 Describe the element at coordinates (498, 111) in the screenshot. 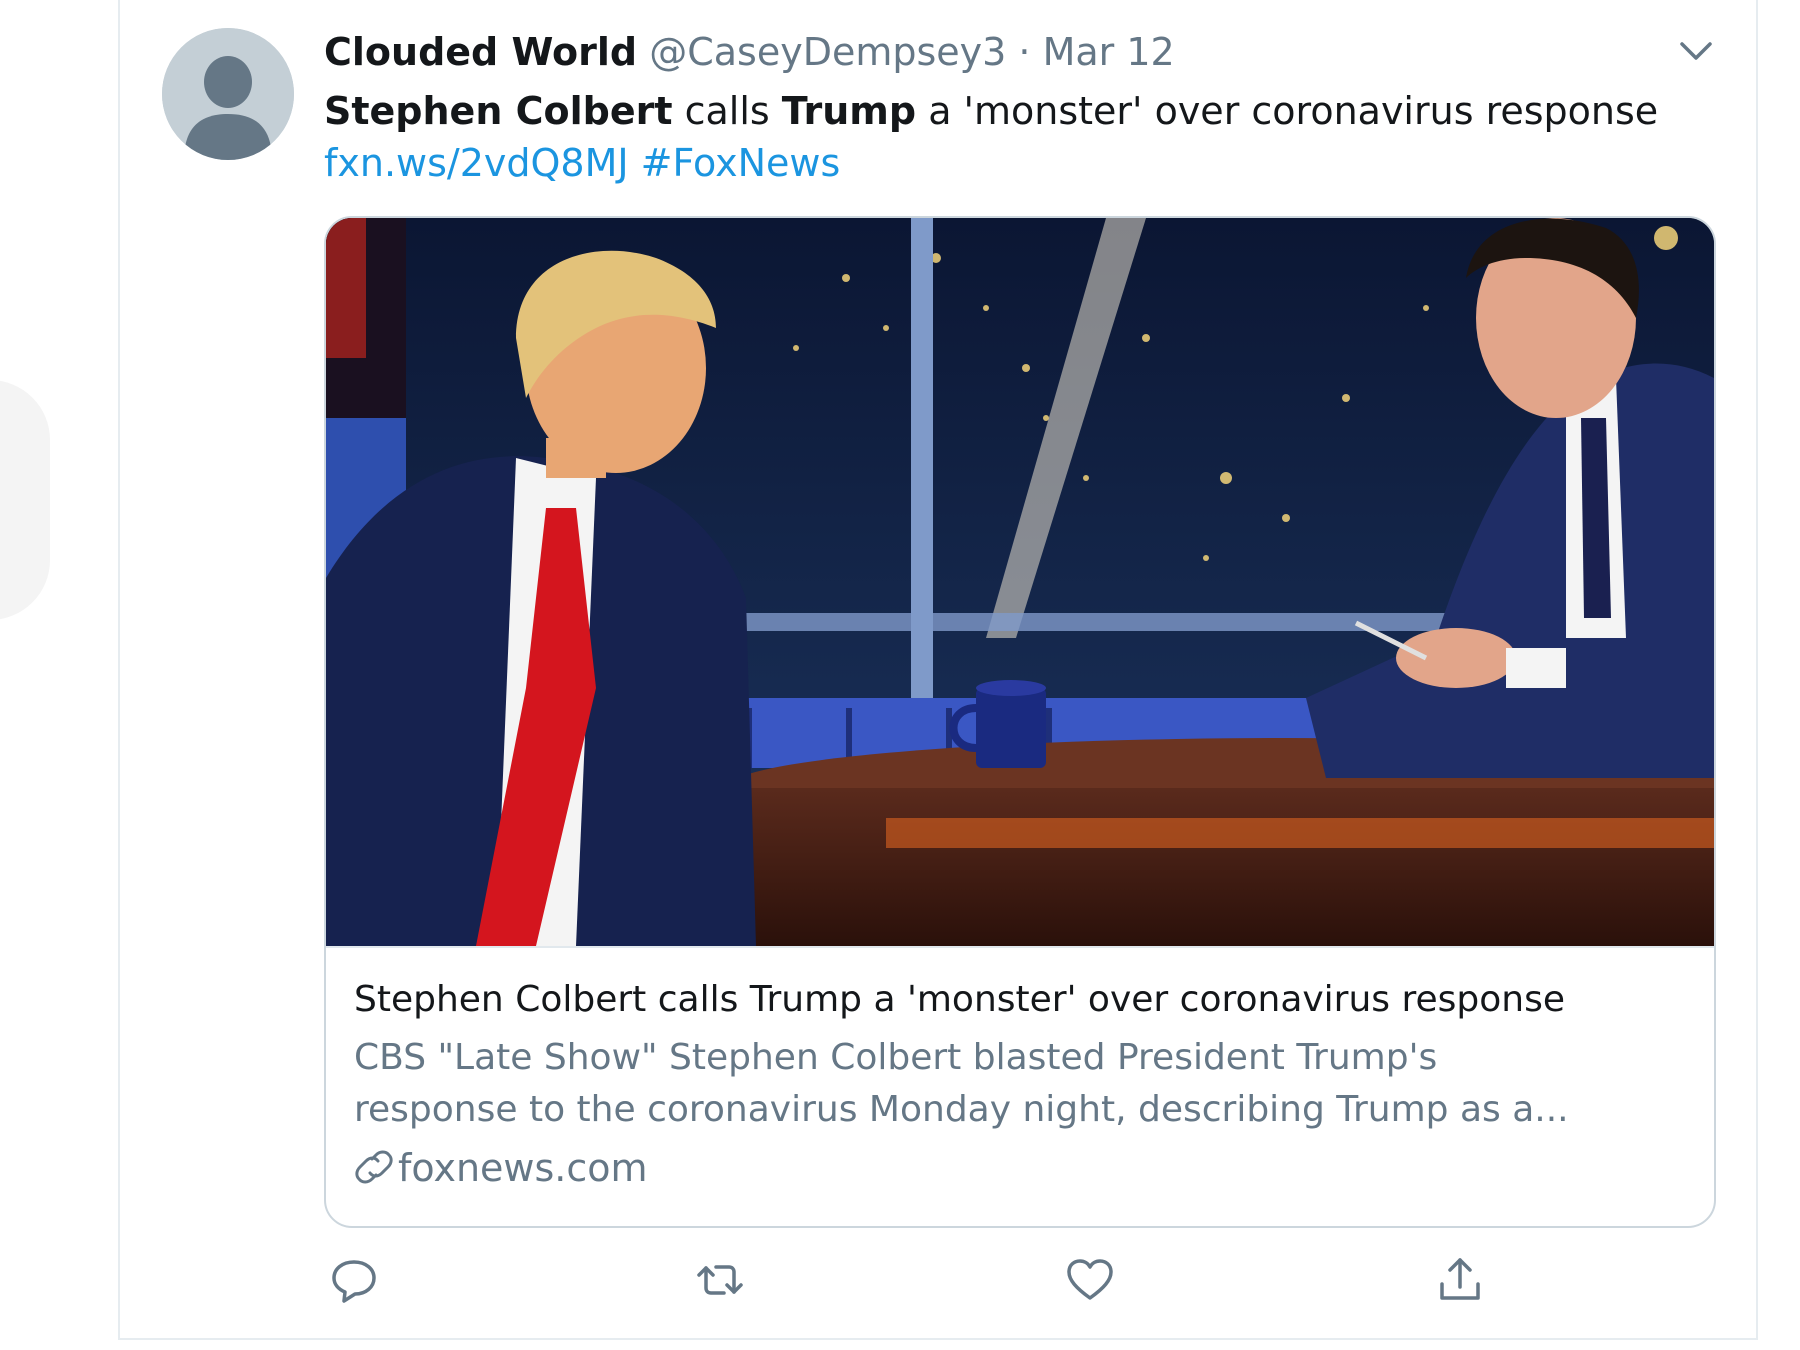

I see `tweet-text-bold-colbert: Stephen Colbert` at that location.